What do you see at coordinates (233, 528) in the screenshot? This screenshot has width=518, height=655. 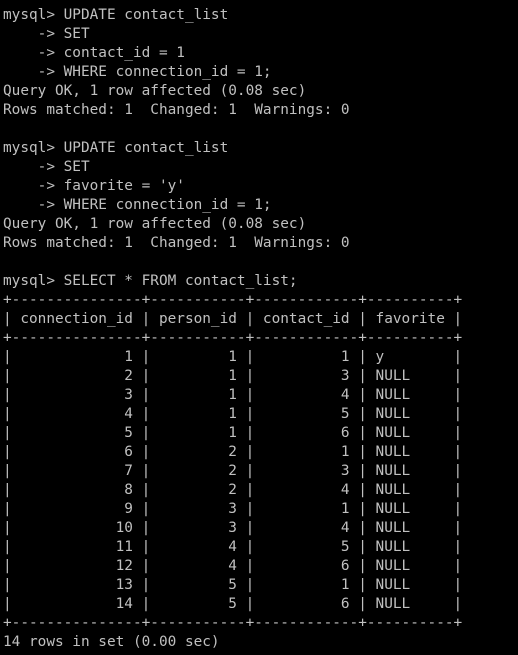 I see `table-row: | 10 | 3 | 4 | NULL |` at bounding box center [233, 528].